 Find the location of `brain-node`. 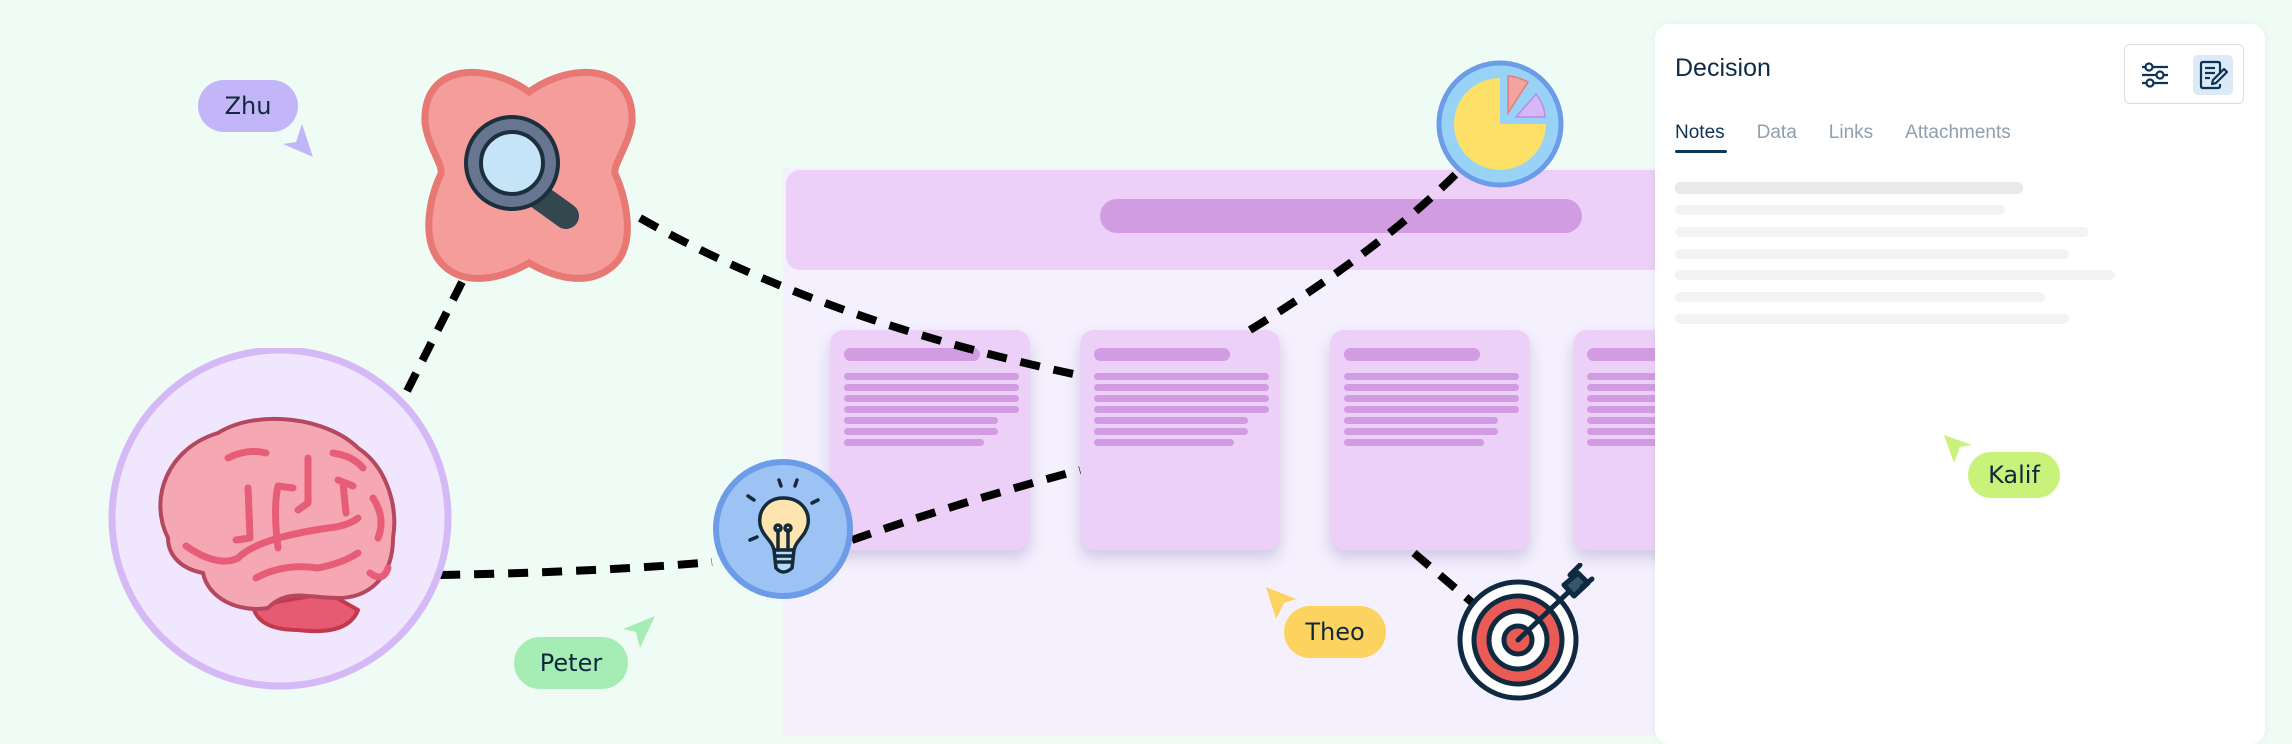

brain-node is located at coordinates (280, 521).